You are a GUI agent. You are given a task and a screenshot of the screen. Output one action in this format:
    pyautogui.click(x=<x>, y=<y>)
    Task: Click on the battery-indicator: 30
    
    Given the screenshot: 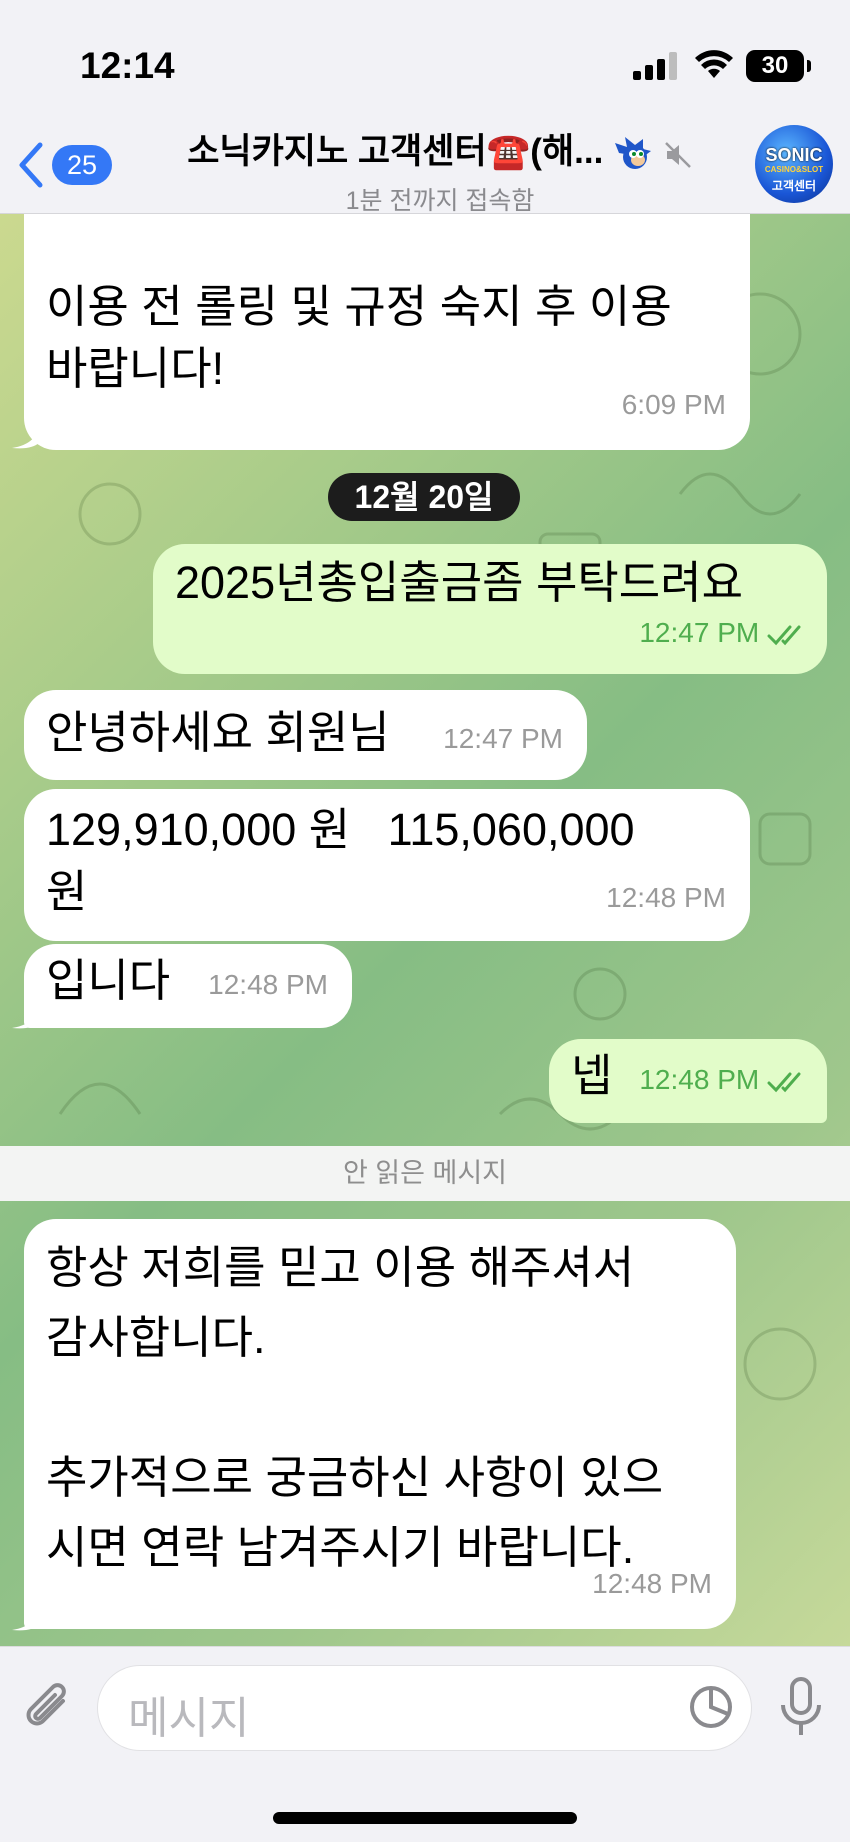 What is the action you would take?
    pyautogui.click(x=778, y=66)
    